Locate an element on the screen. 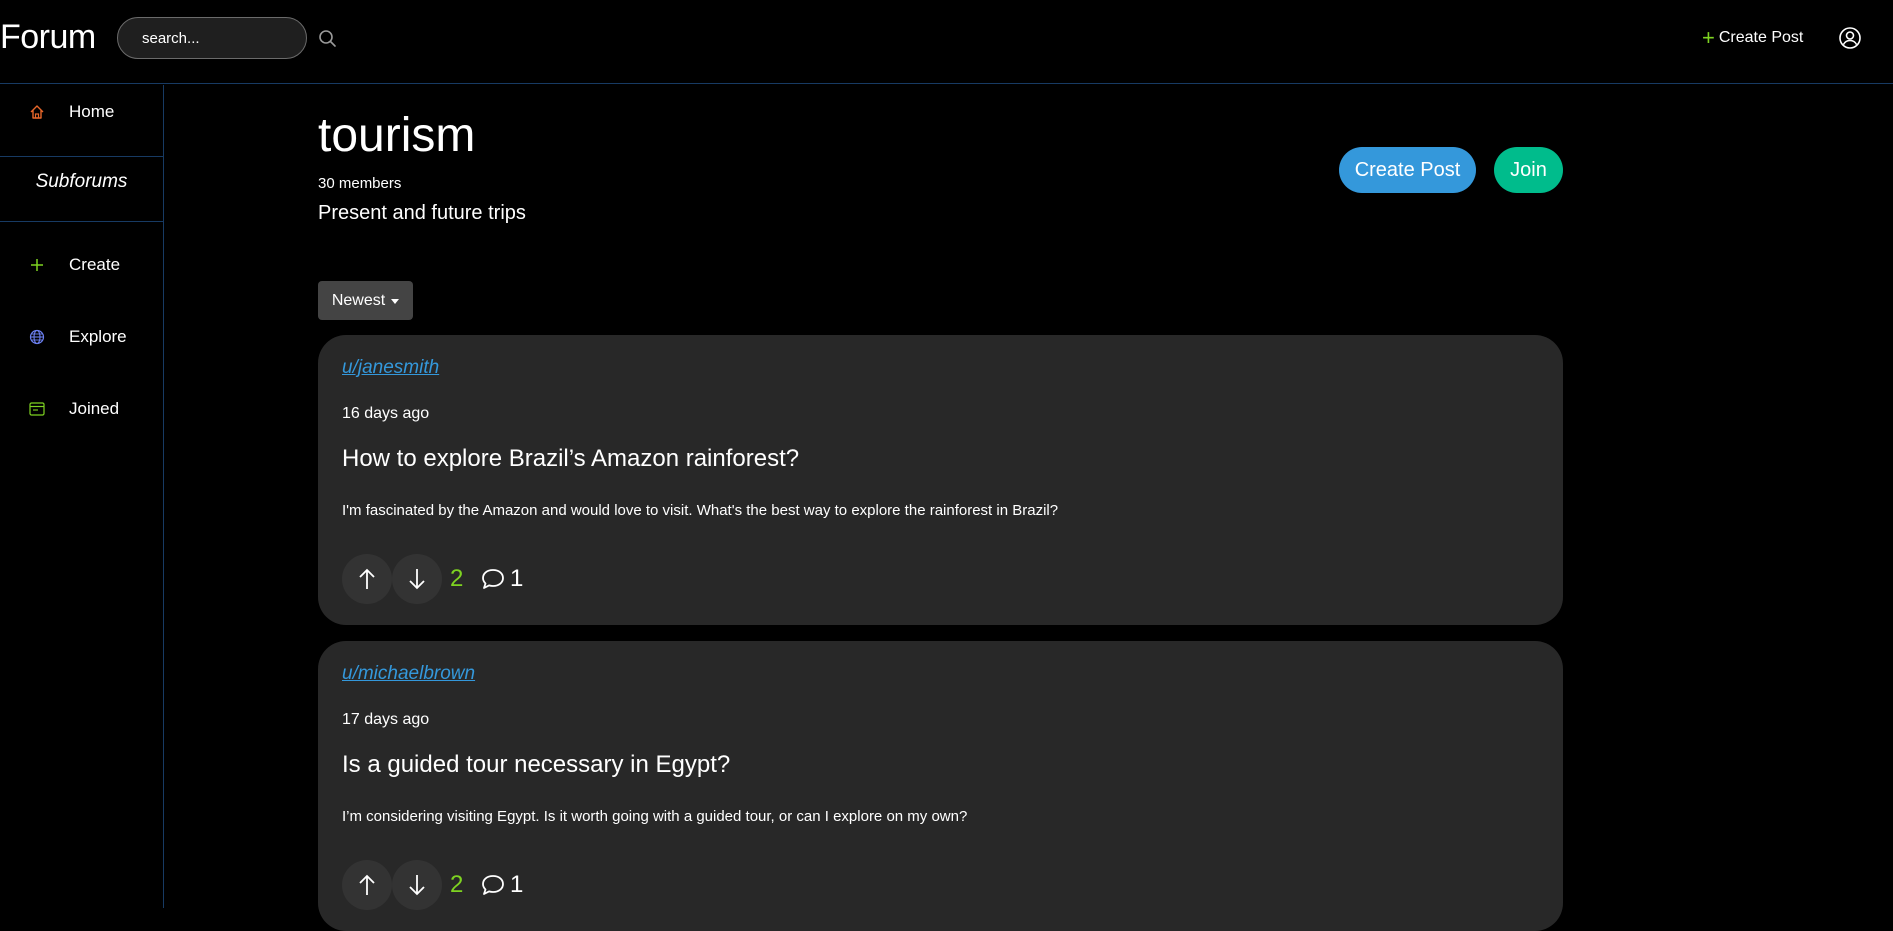 The image size is (1893, 931). post-timestamp: 16 days ago is located at coordinates (386, 413).